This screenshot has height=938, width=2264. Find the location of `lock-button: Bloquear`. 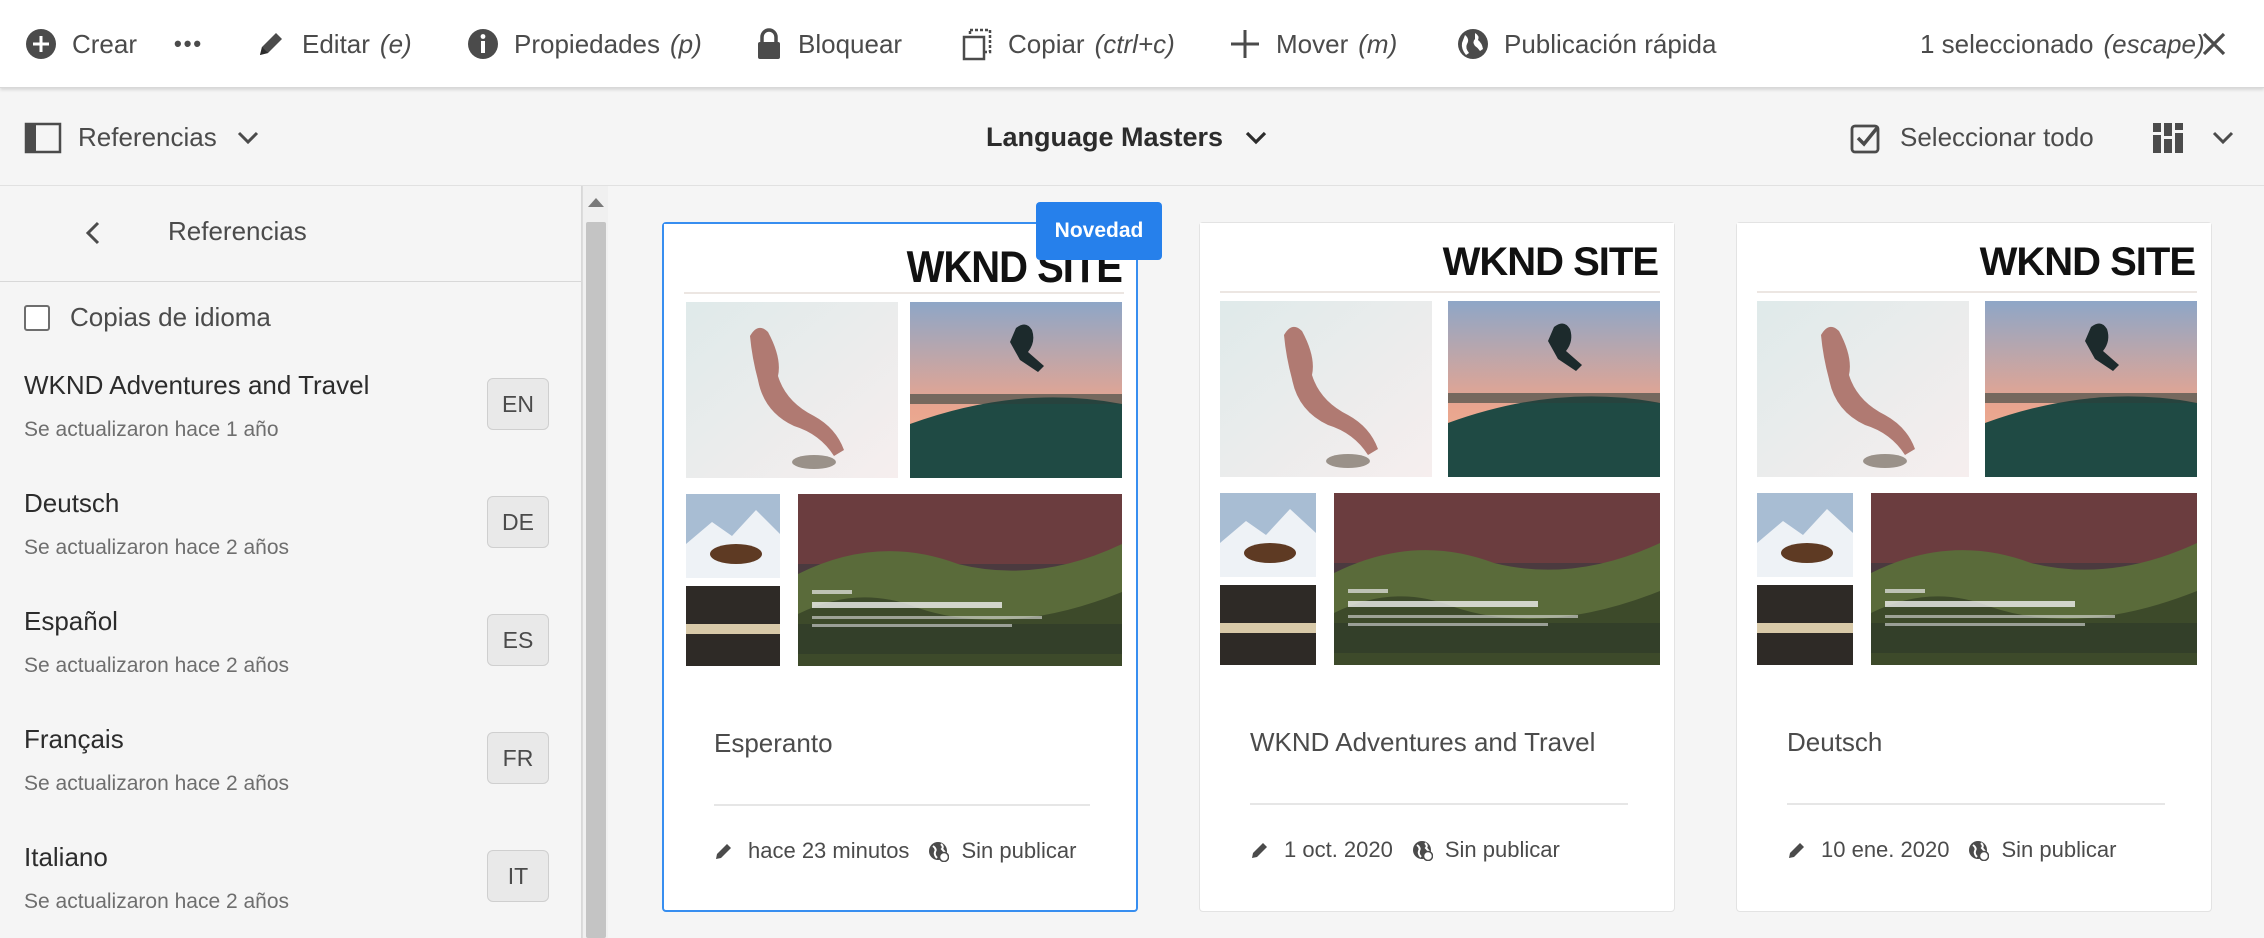

lock-button: Bloquear is located at coordinates (828, 44).